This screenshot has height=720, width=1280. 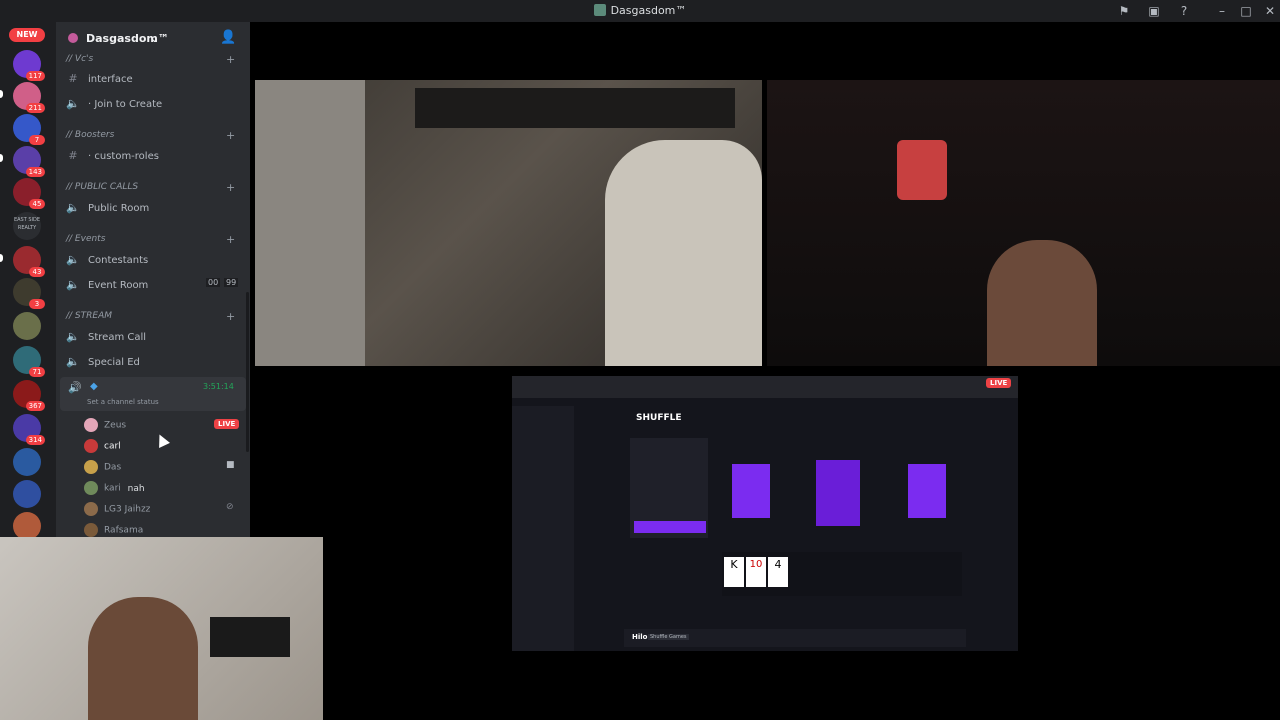 What do you see at coordinates (218, 386) in the screenshot?
I see `call-timer: 3:51:14` at bounding box center [218, 386].